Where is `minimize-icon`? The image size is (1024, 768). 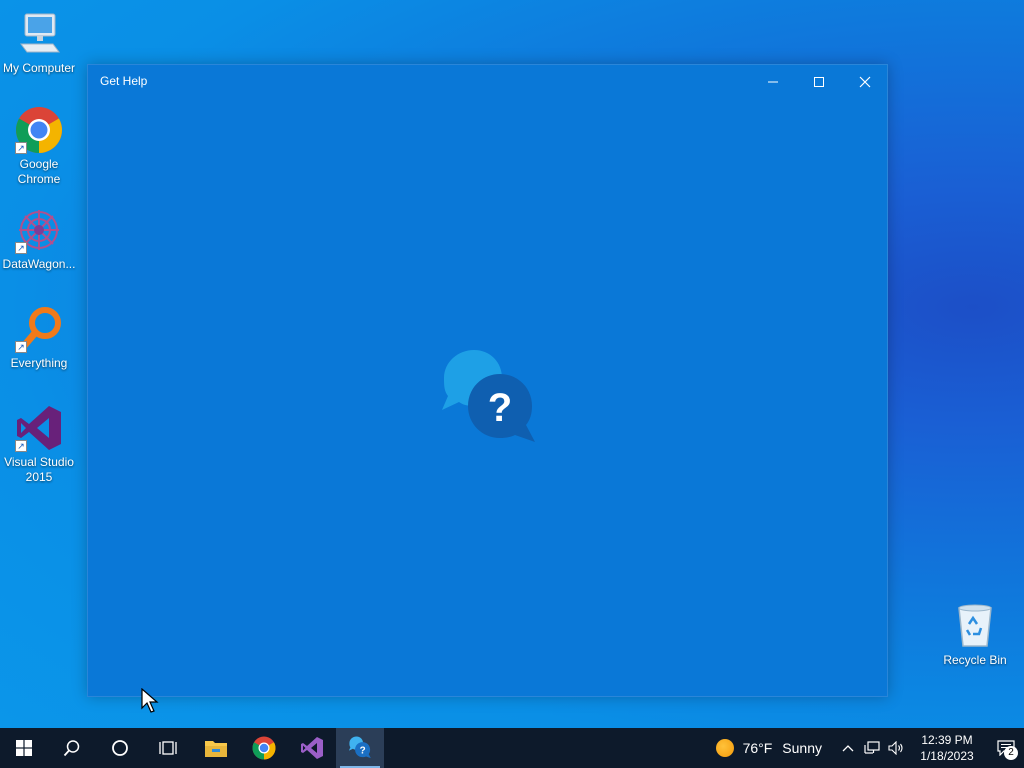
minimize-icon is located at coordinates (773, 82).